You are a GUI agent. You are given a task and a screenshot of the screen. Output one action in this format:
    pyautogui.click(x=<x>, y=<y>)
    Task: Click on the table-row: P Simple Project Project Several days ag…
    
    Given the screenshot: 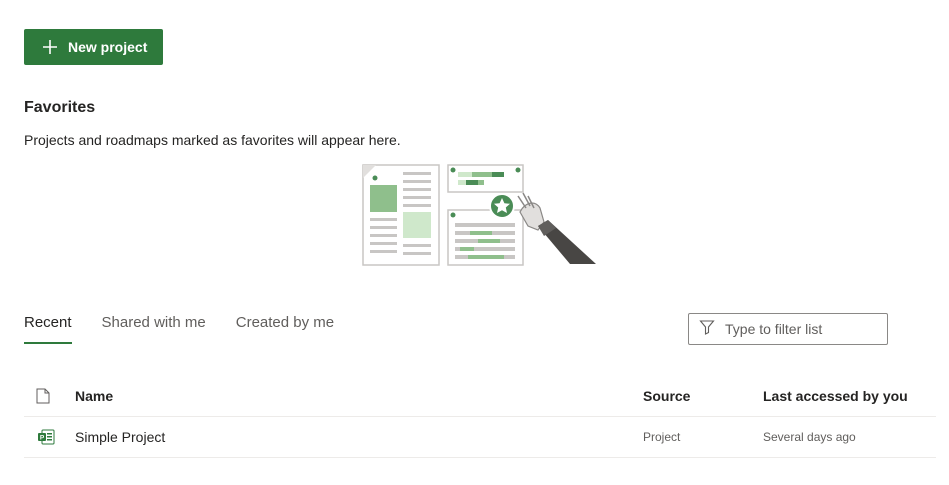 What is the action you would take?
    pyautogui.click(x=480, y=437)
    